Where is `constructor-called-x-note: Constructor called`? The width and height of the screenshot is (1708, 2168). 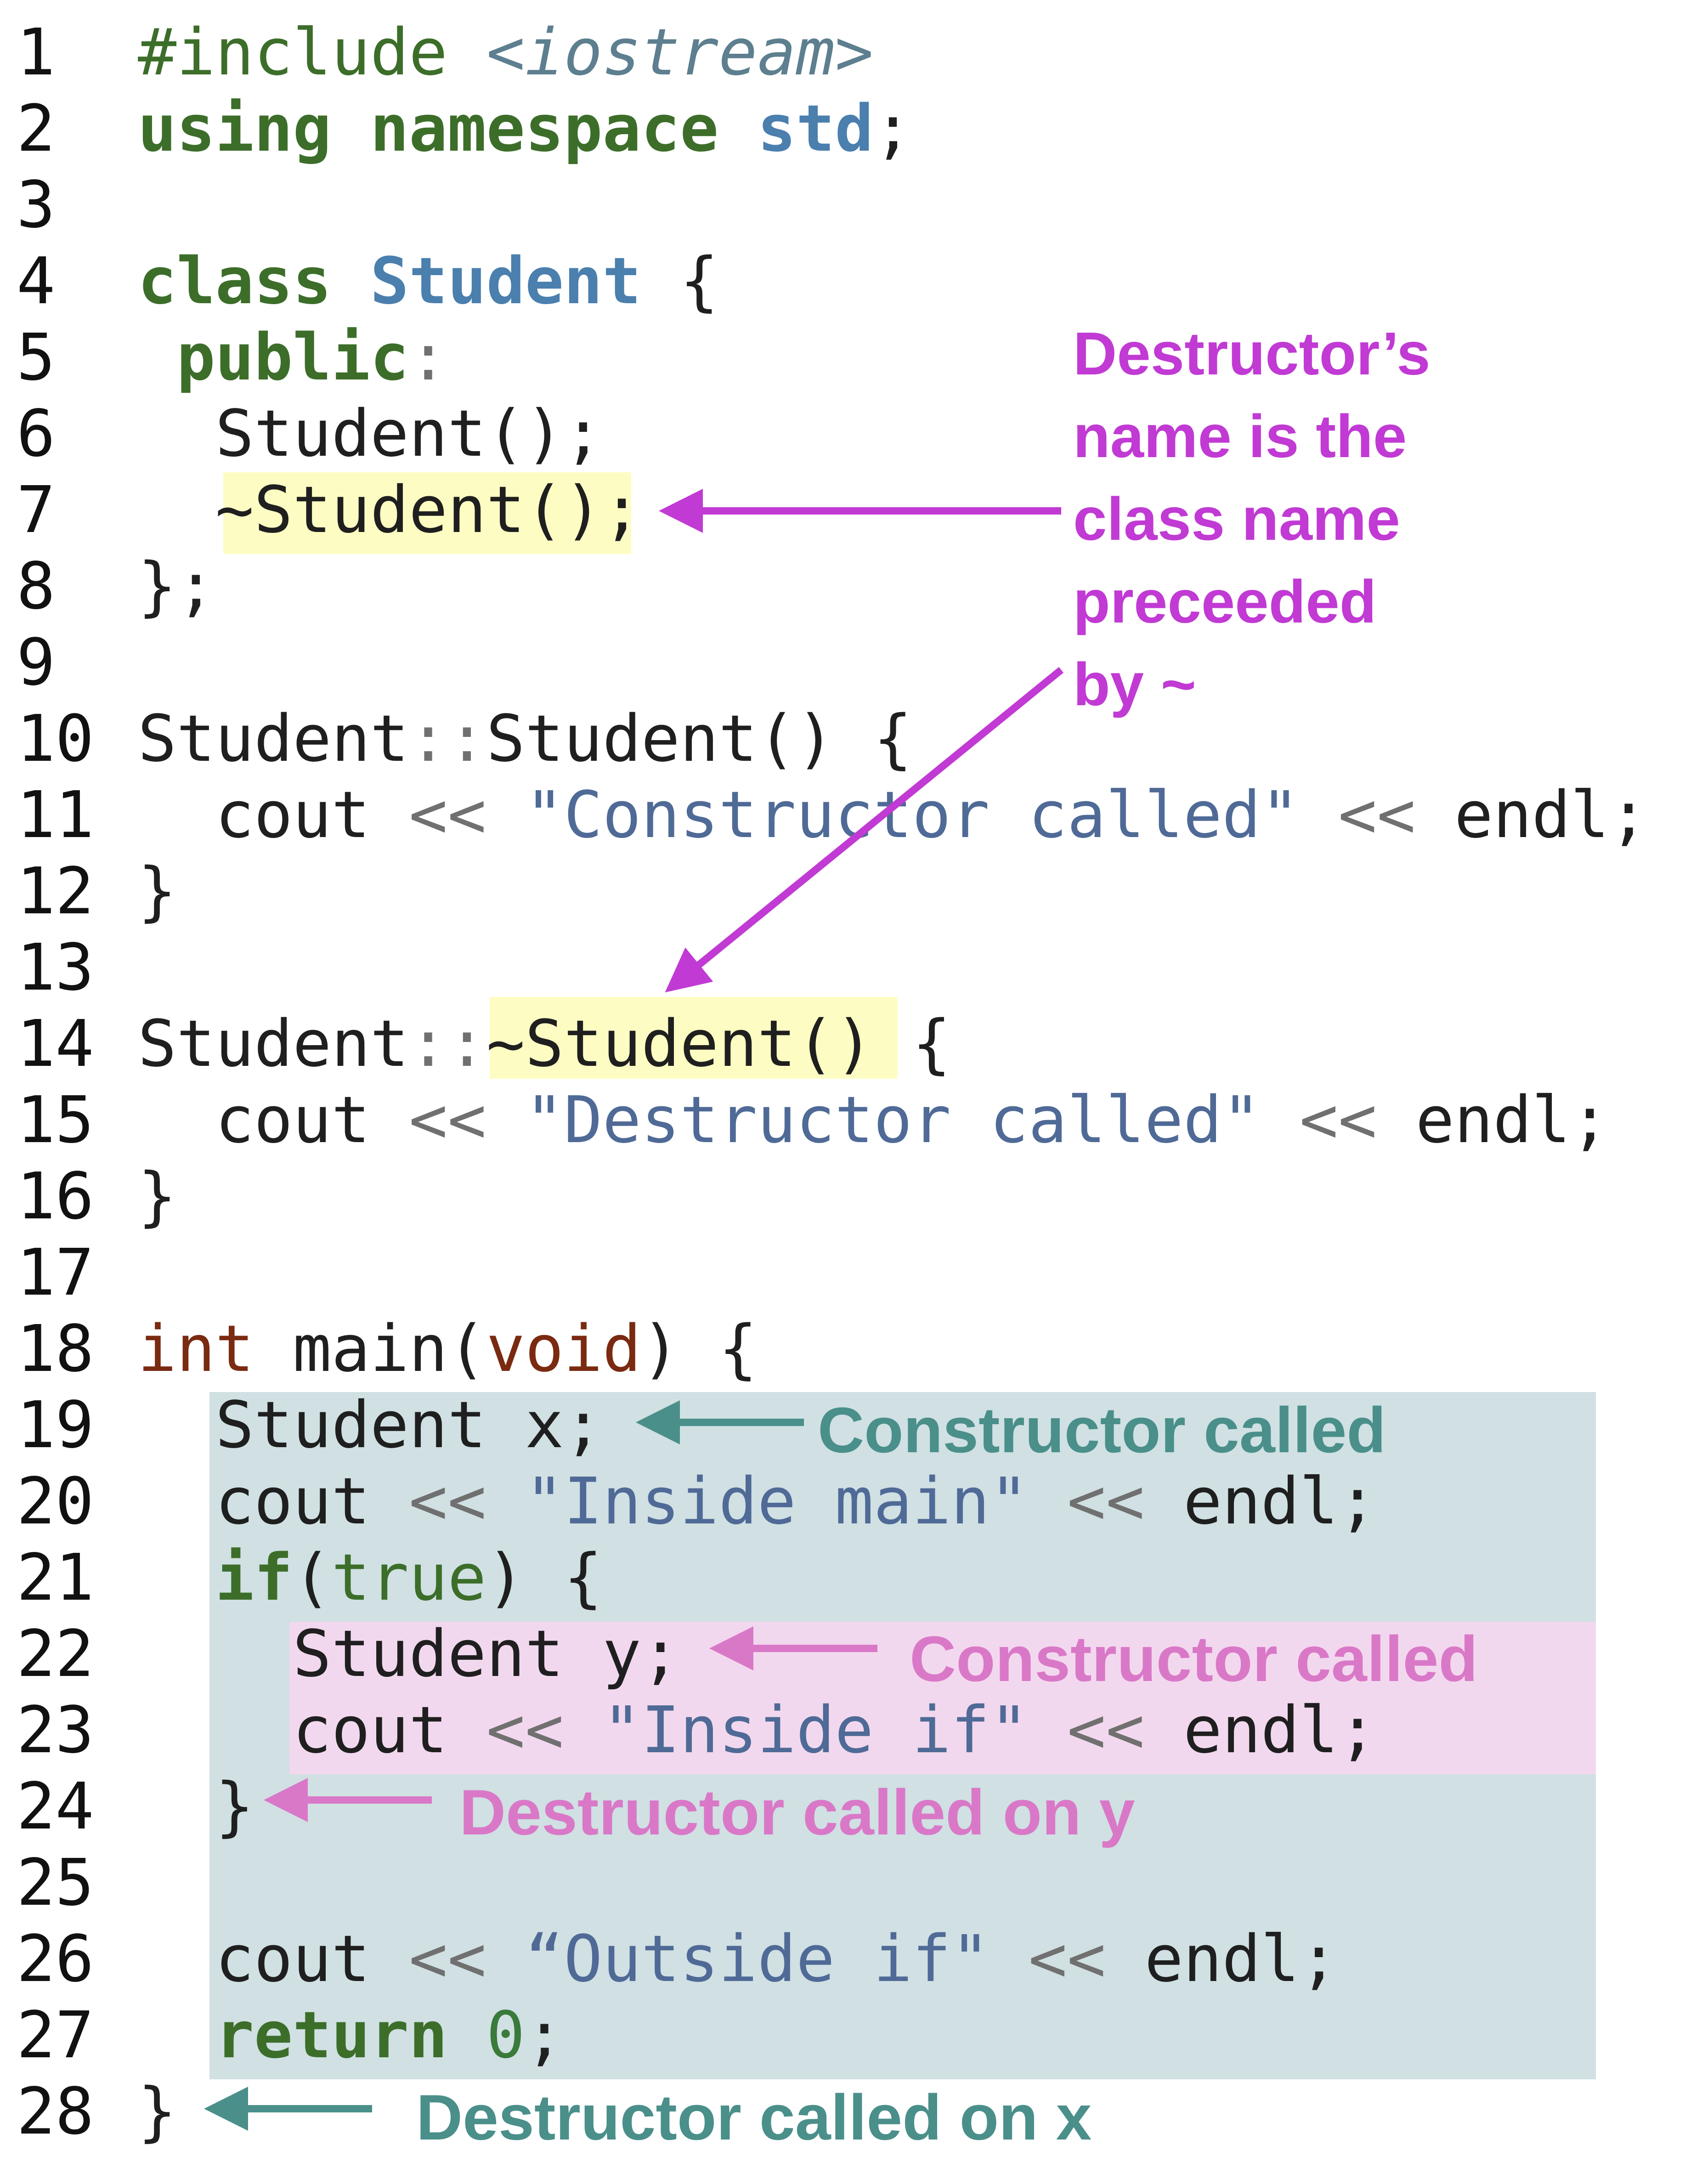 constructor-called-x-note: Constructor called is located at coordinates (1102, 1430).